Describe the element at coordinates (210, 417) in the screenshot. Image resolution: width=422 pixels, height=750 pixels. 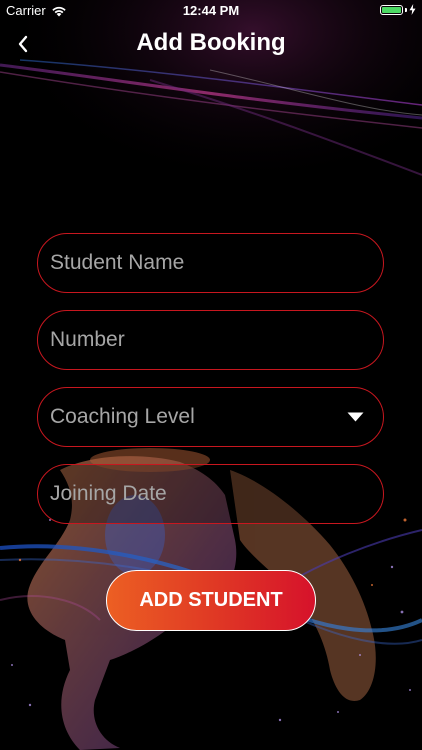
I see `coaching-level-select: Coaching Level` at that location.